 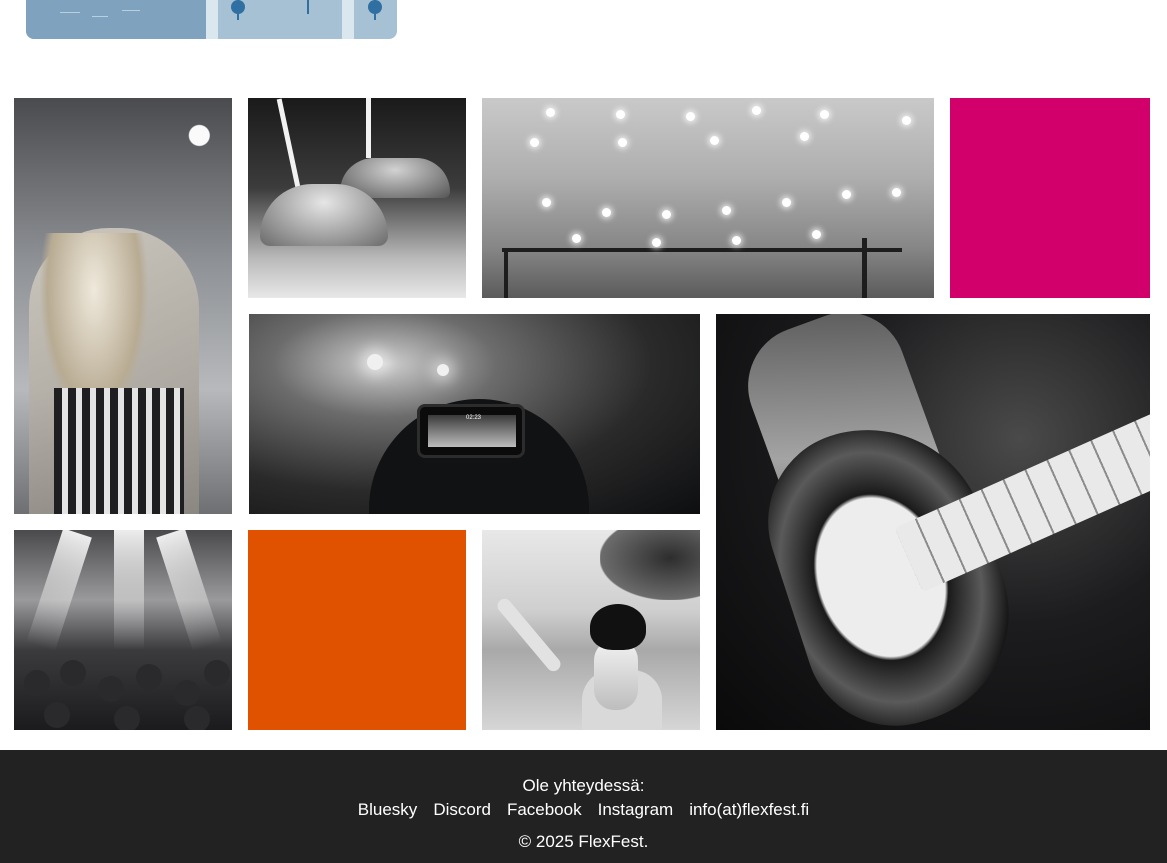 I want to click on festival-girl-photo, so click(x=591, y=630).